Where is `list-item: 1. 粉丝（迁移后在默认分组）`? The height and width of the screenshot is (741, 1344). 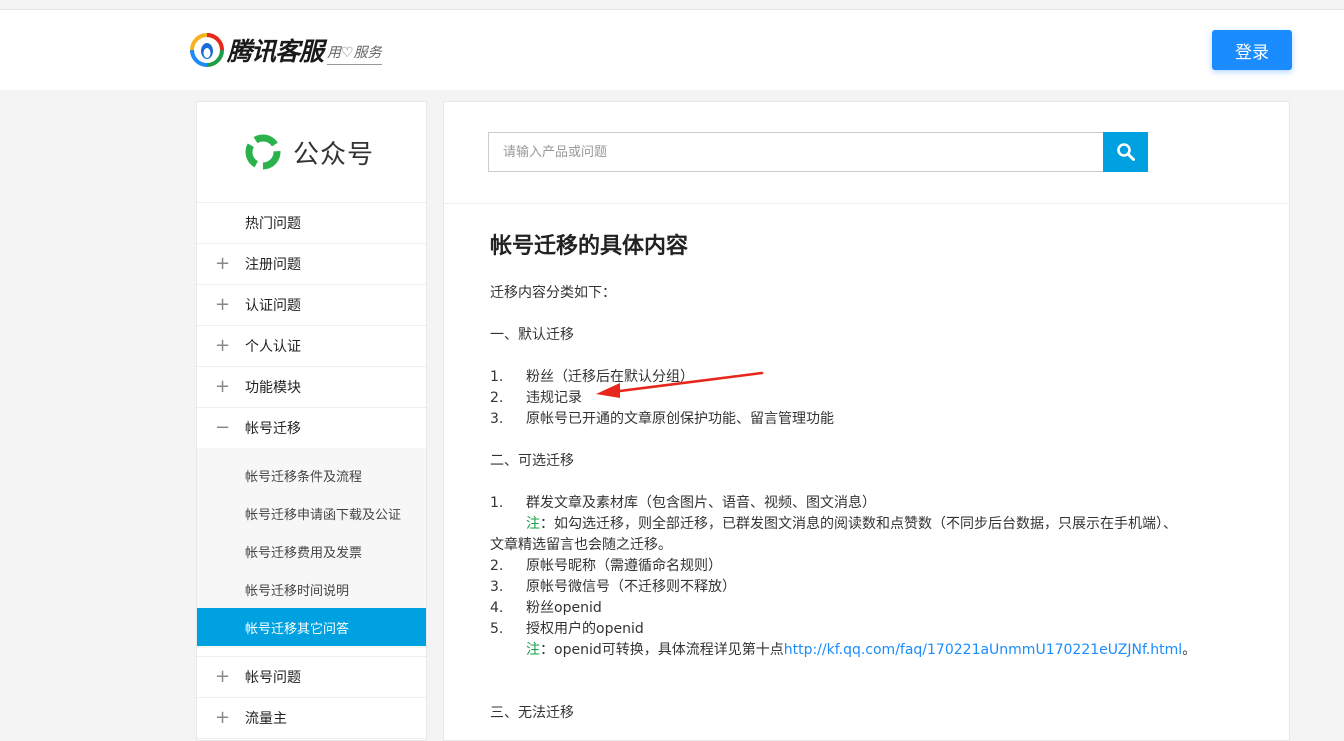 list-item: 1. 粉丝（迁移后在默认分组） is located at coordinates (592, 377).